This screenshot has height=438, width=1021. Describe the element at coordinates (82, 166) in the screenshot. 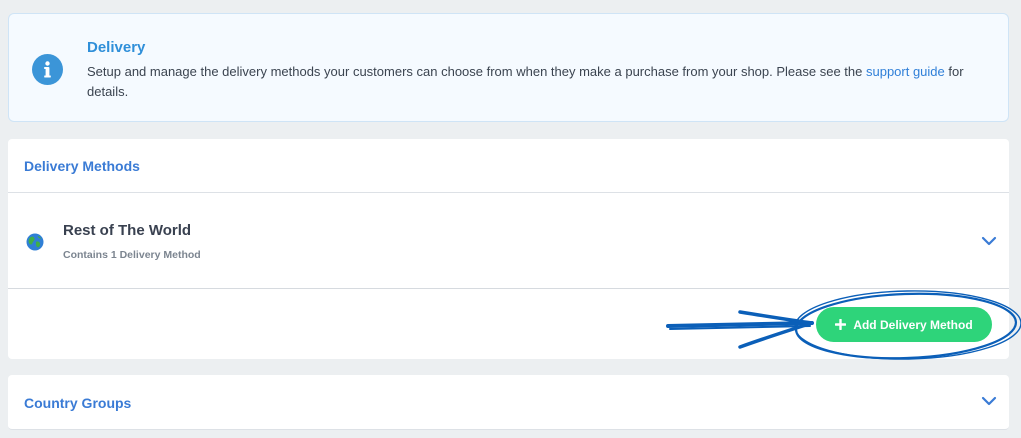

I see `delivery-methods-title: Delivery Methods` at that location.